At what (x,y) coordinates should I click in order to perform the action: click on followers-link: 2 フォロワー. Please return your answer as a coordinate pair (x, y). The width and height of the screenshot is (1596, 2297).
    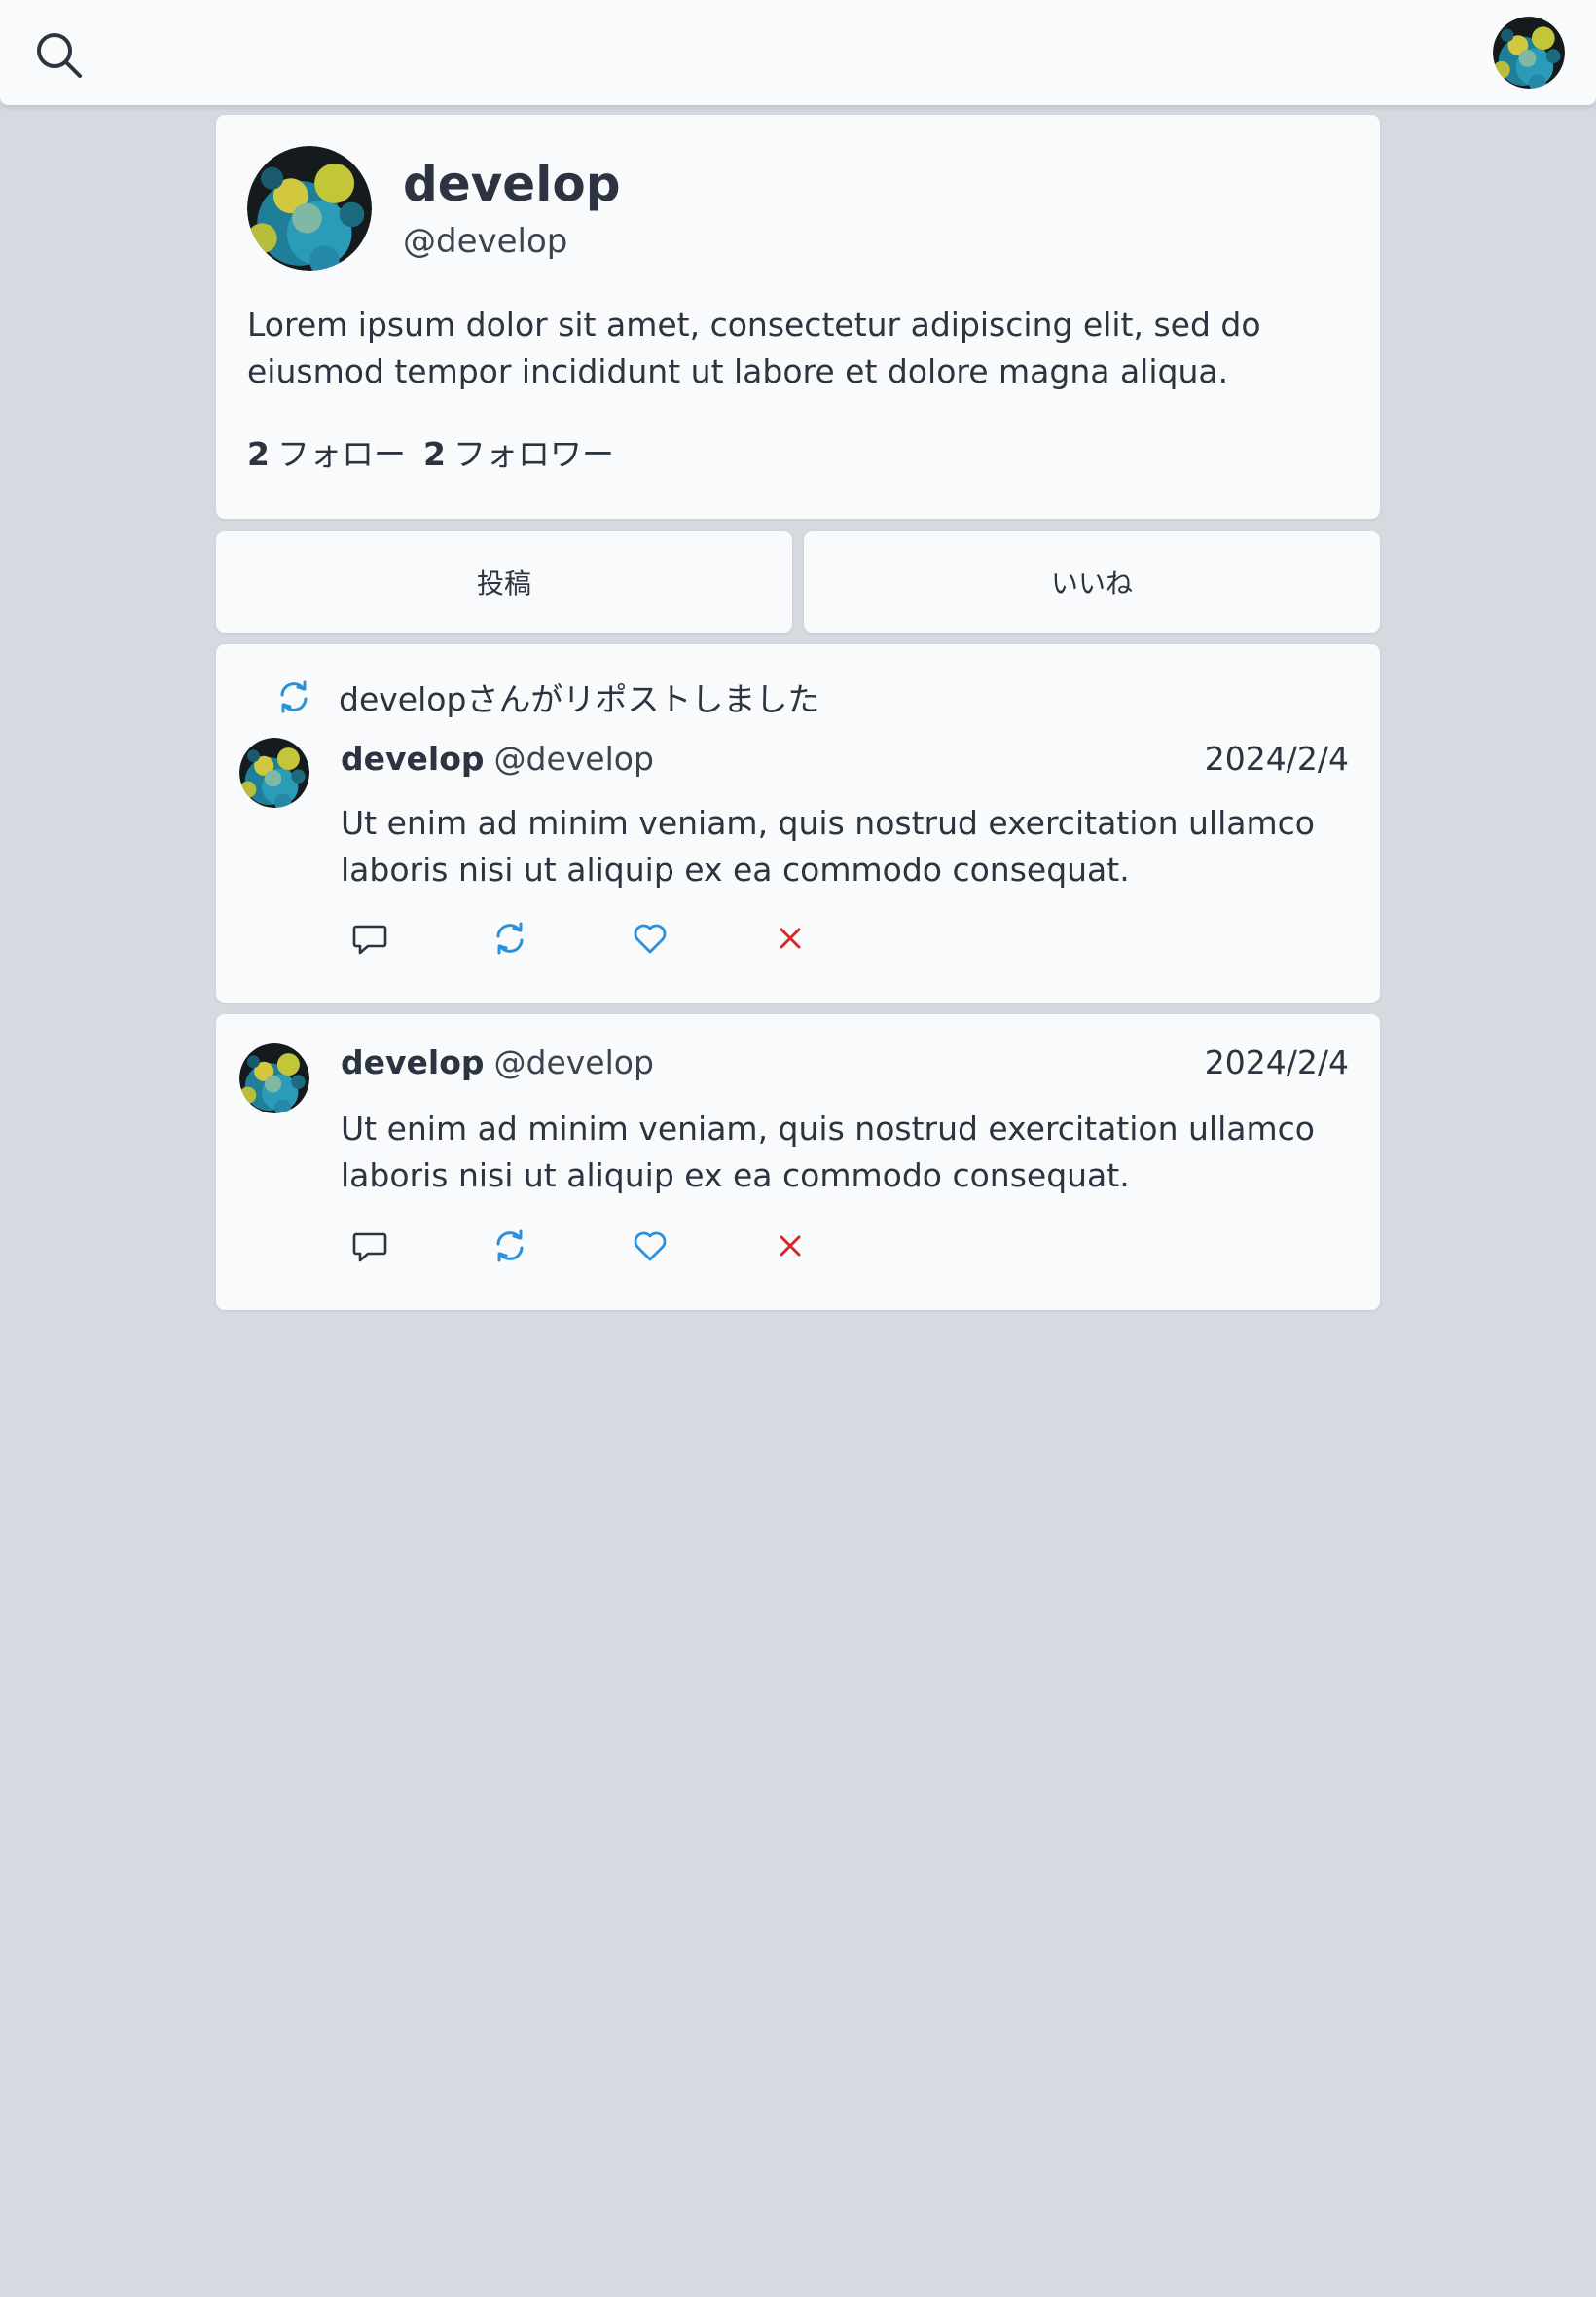
    Looking at the image, I should click on (518, 451).